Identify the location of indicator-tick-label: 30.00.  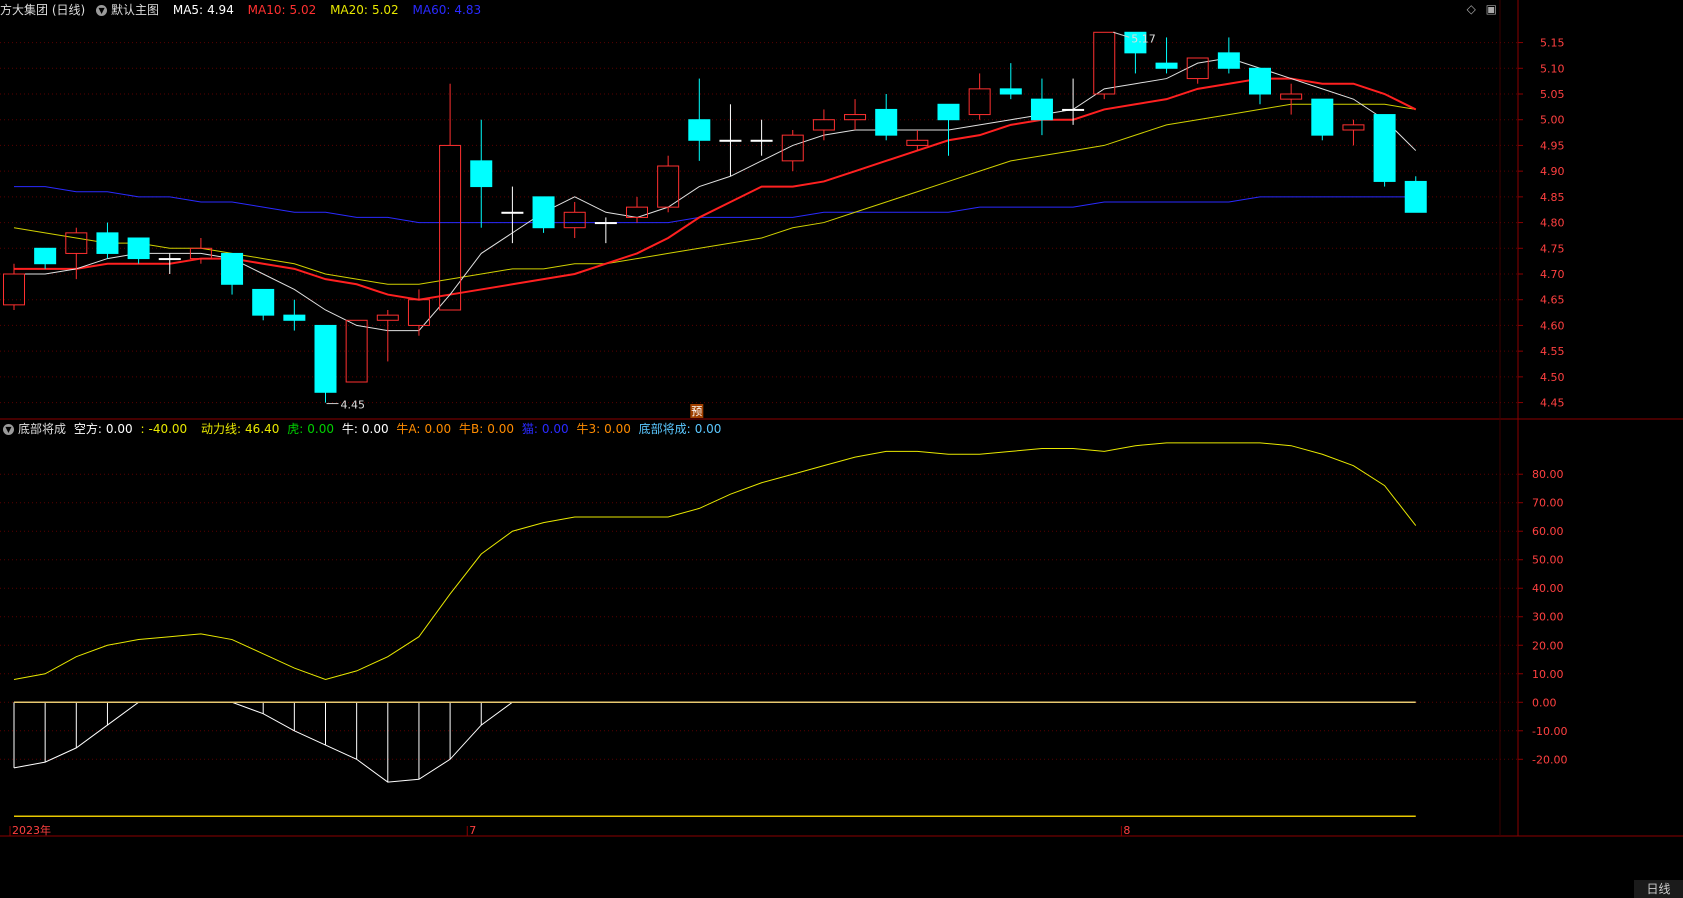
(1548, 617).